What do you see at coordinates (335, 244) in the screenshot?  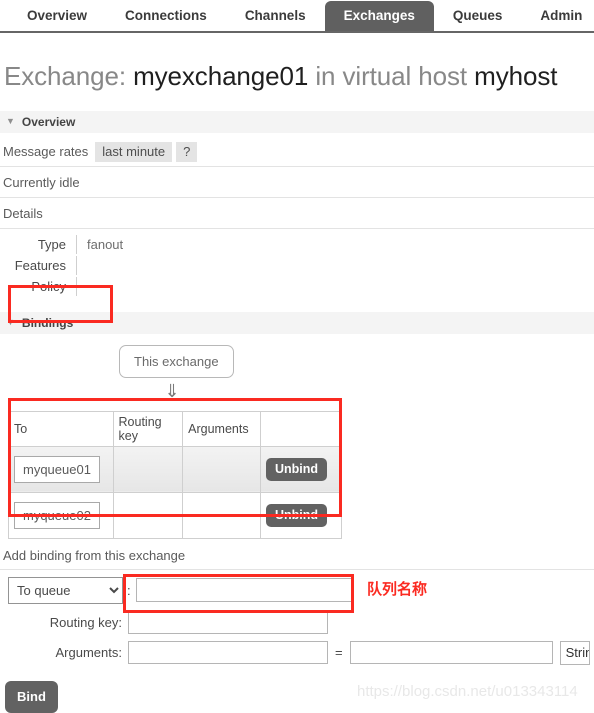 I see `detail-value-type: fanout` at bounding box center [335, 244].